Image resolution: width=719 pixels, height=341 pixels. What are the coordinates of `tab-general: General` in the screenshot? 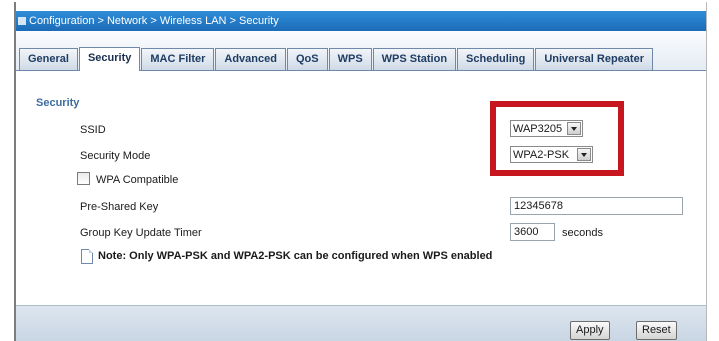 It's located at (48, 59).